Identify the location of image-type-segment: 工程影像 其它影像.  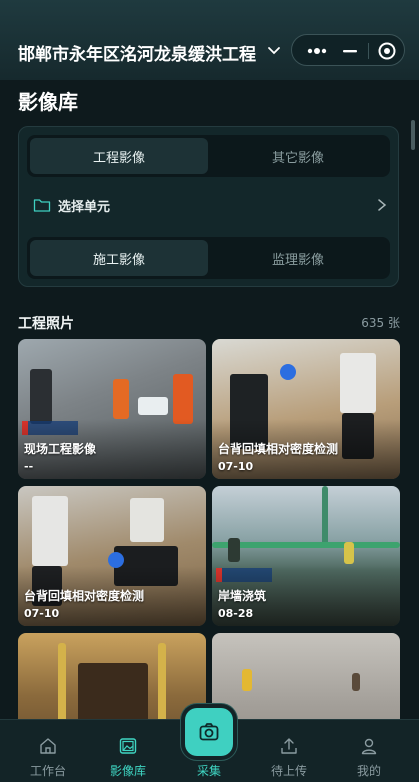
(208, 156).